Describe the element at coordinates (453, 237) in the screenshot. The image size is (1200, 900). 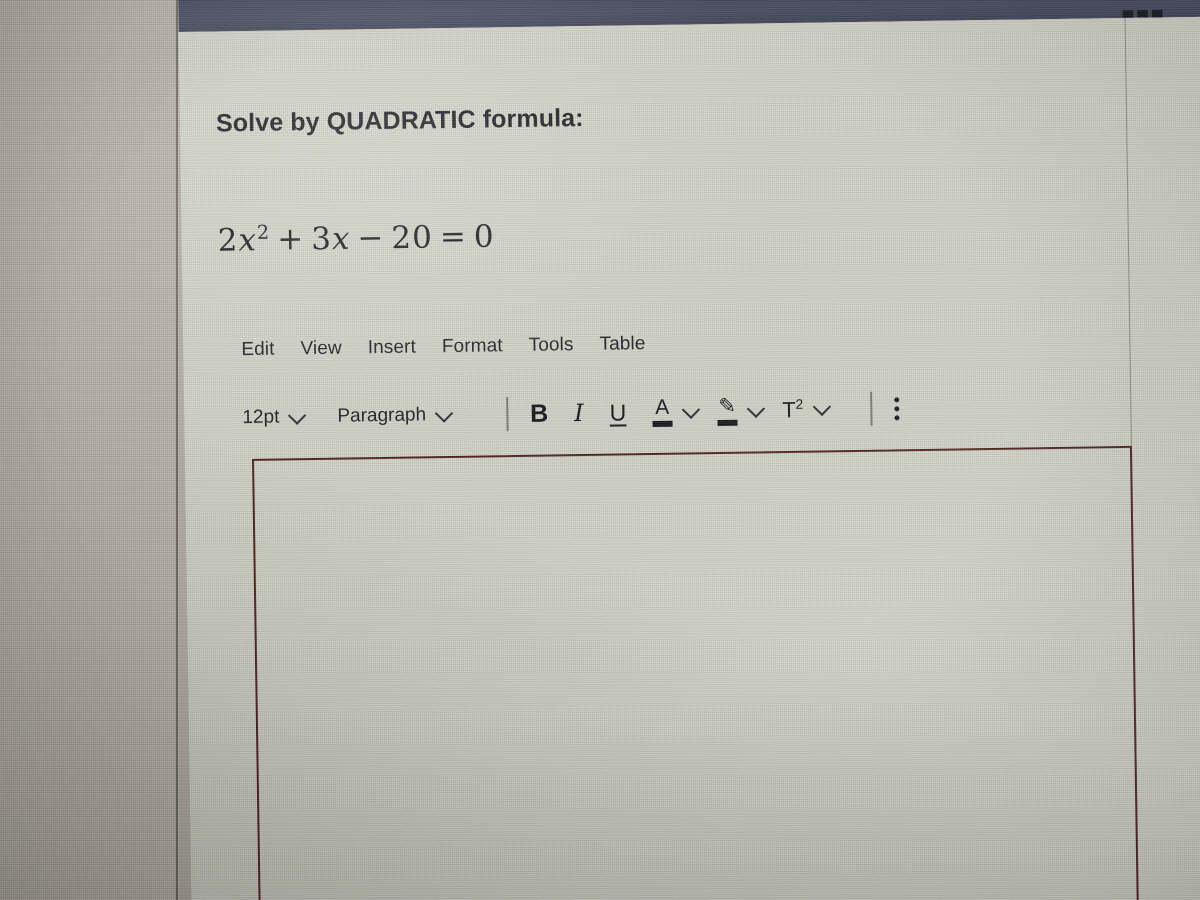
I see `equation-equals-operator: =` at that location.